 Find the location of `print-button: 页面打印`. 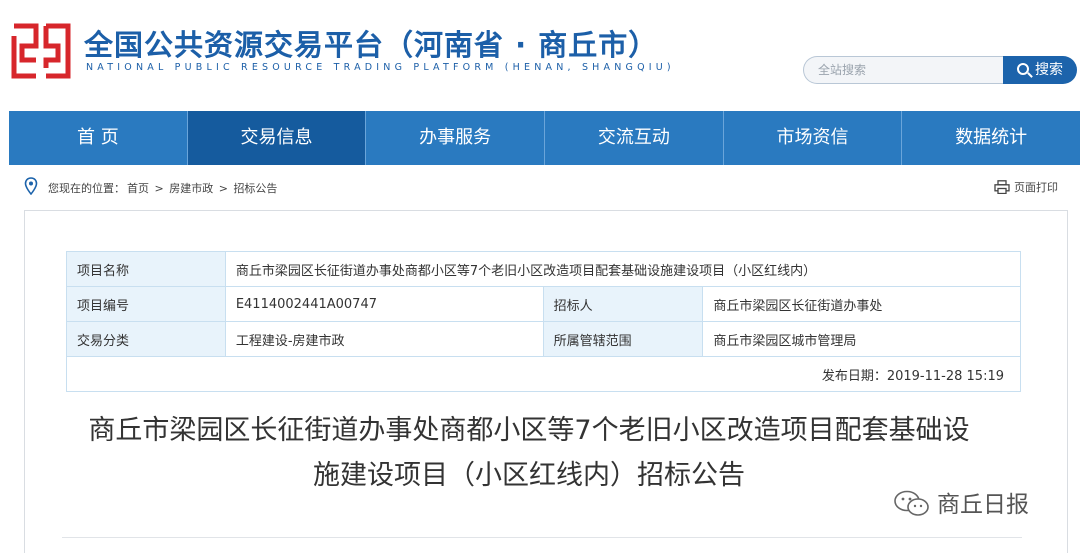

print-button: 页面打印 is located at coordinates (1026, 187).